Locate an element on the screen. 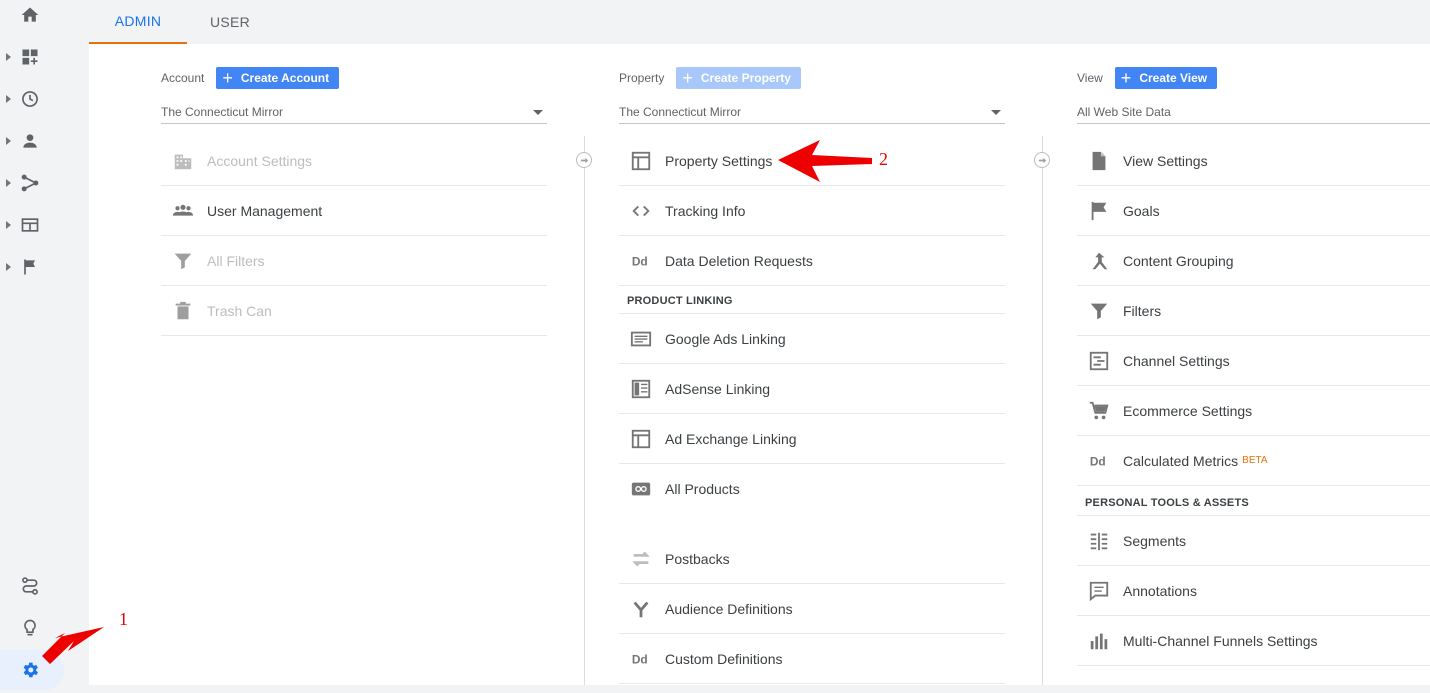 The image size is (1430, 693). postbacks-item: Postbacks is located at coordinates (812, 559).